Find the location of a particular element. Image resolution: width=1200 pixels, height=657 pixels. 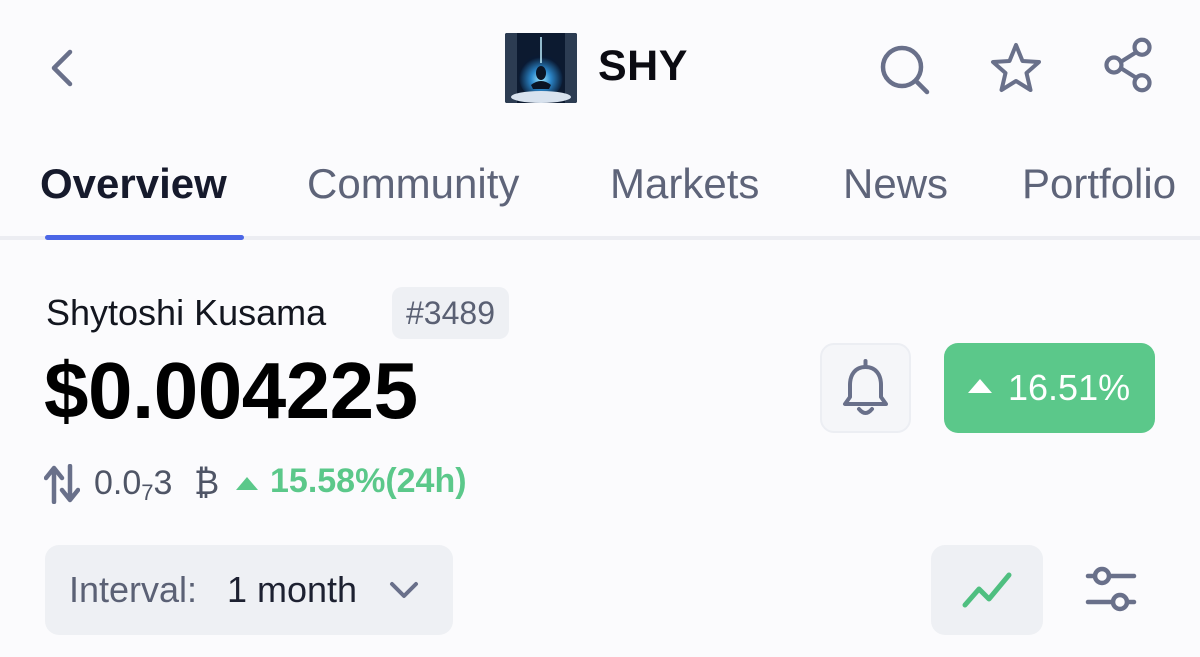

btc-symbol: ₿ is located at coordinates (207, 483).